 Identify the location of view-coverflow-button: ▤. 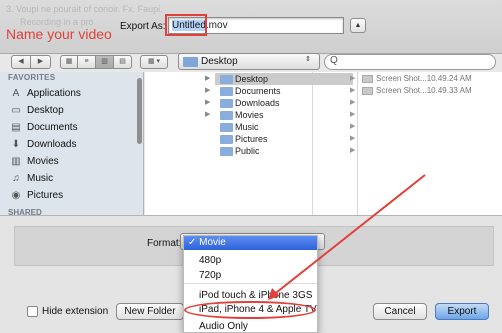
(123, 62).